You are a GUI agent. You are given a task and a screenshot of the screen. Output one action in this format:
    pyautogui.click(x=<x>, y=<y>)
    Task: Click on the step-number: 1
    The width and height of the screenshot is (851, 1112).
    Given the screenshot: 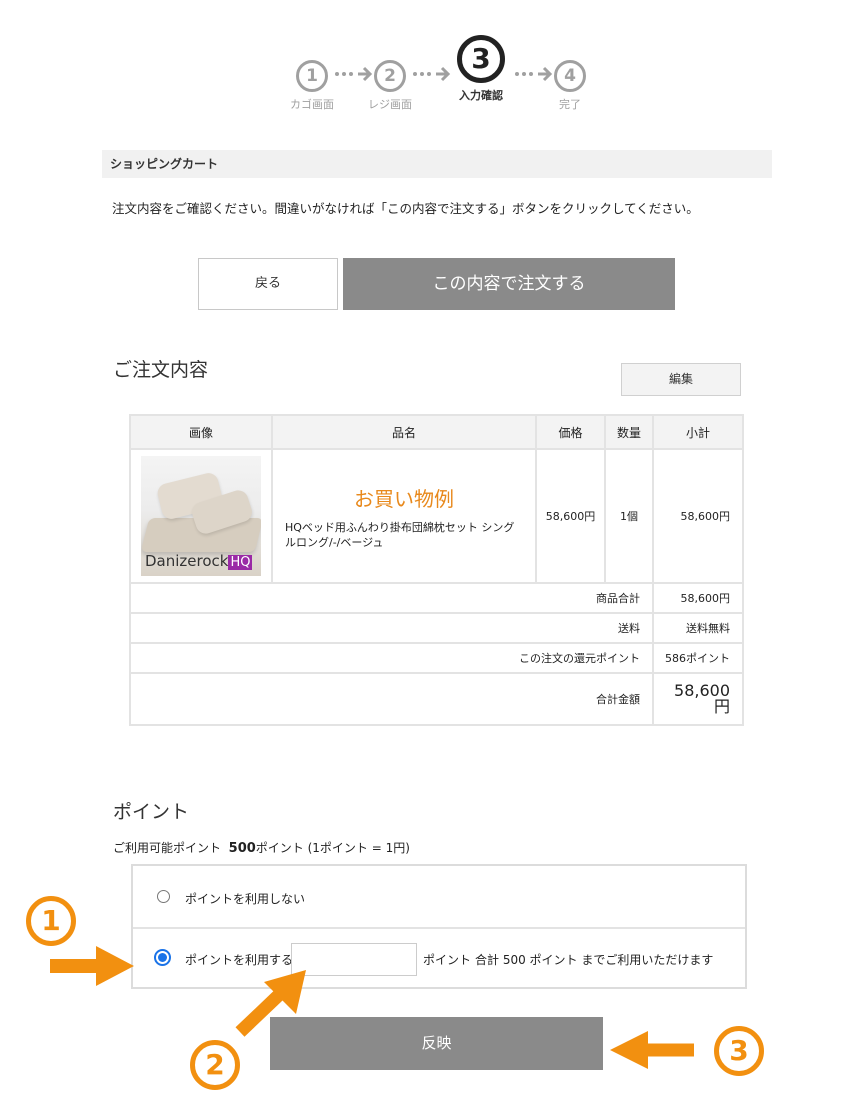 What is the action you would take?
    pyautogui.click(x=312, y=76)
    